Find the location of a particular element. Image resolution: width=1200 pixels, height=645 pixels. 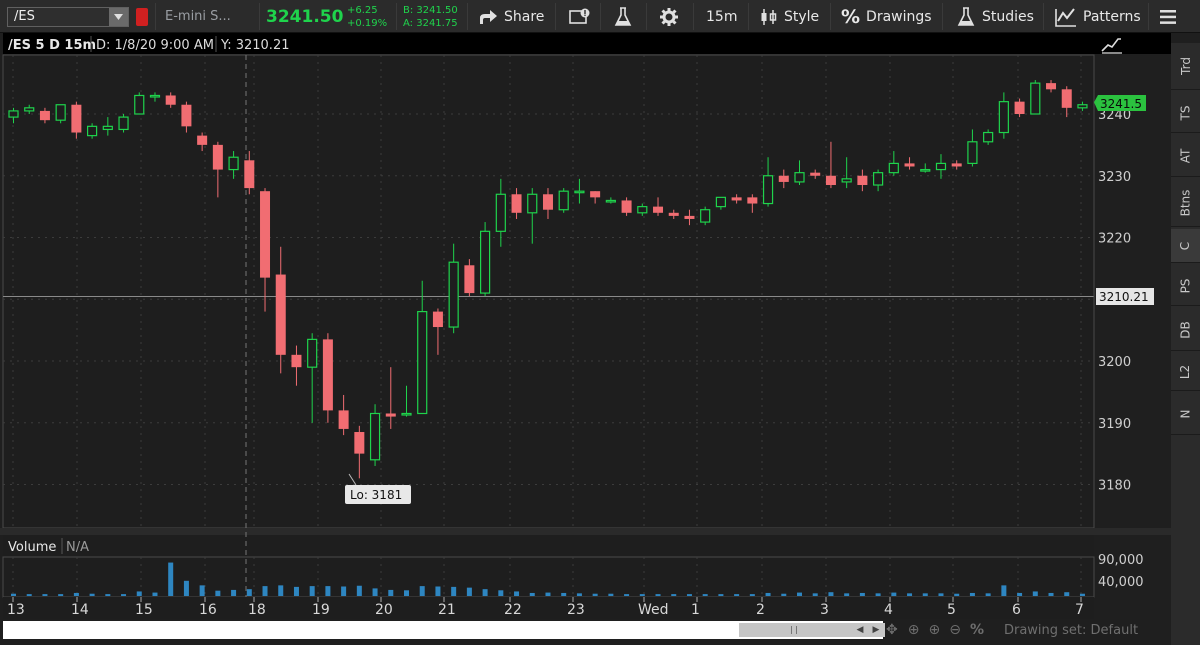

share-button: Share is located at coordinates (511, 16).